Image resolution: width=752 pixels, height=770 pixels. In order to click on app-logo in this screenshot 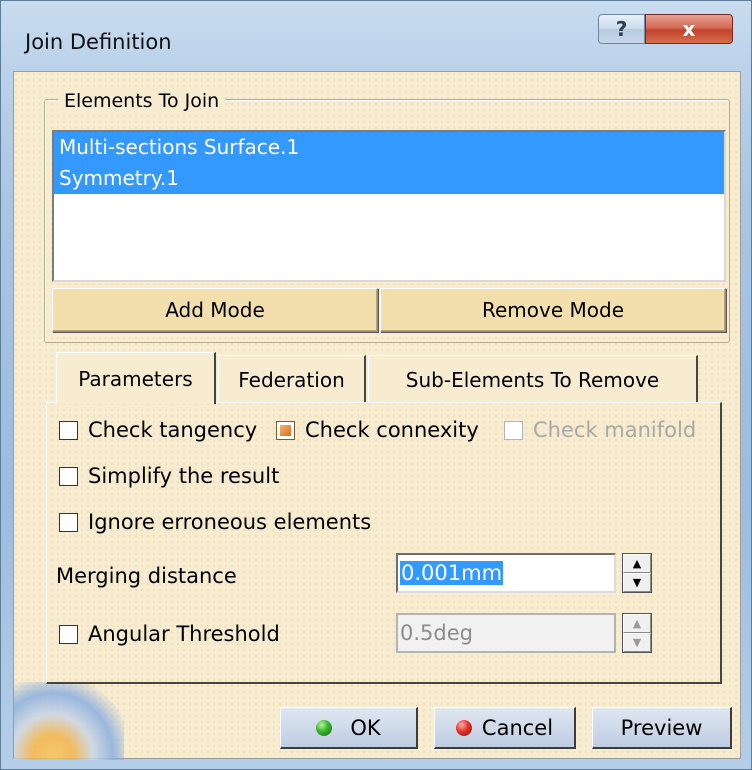, I will do `click(69, 721)`.